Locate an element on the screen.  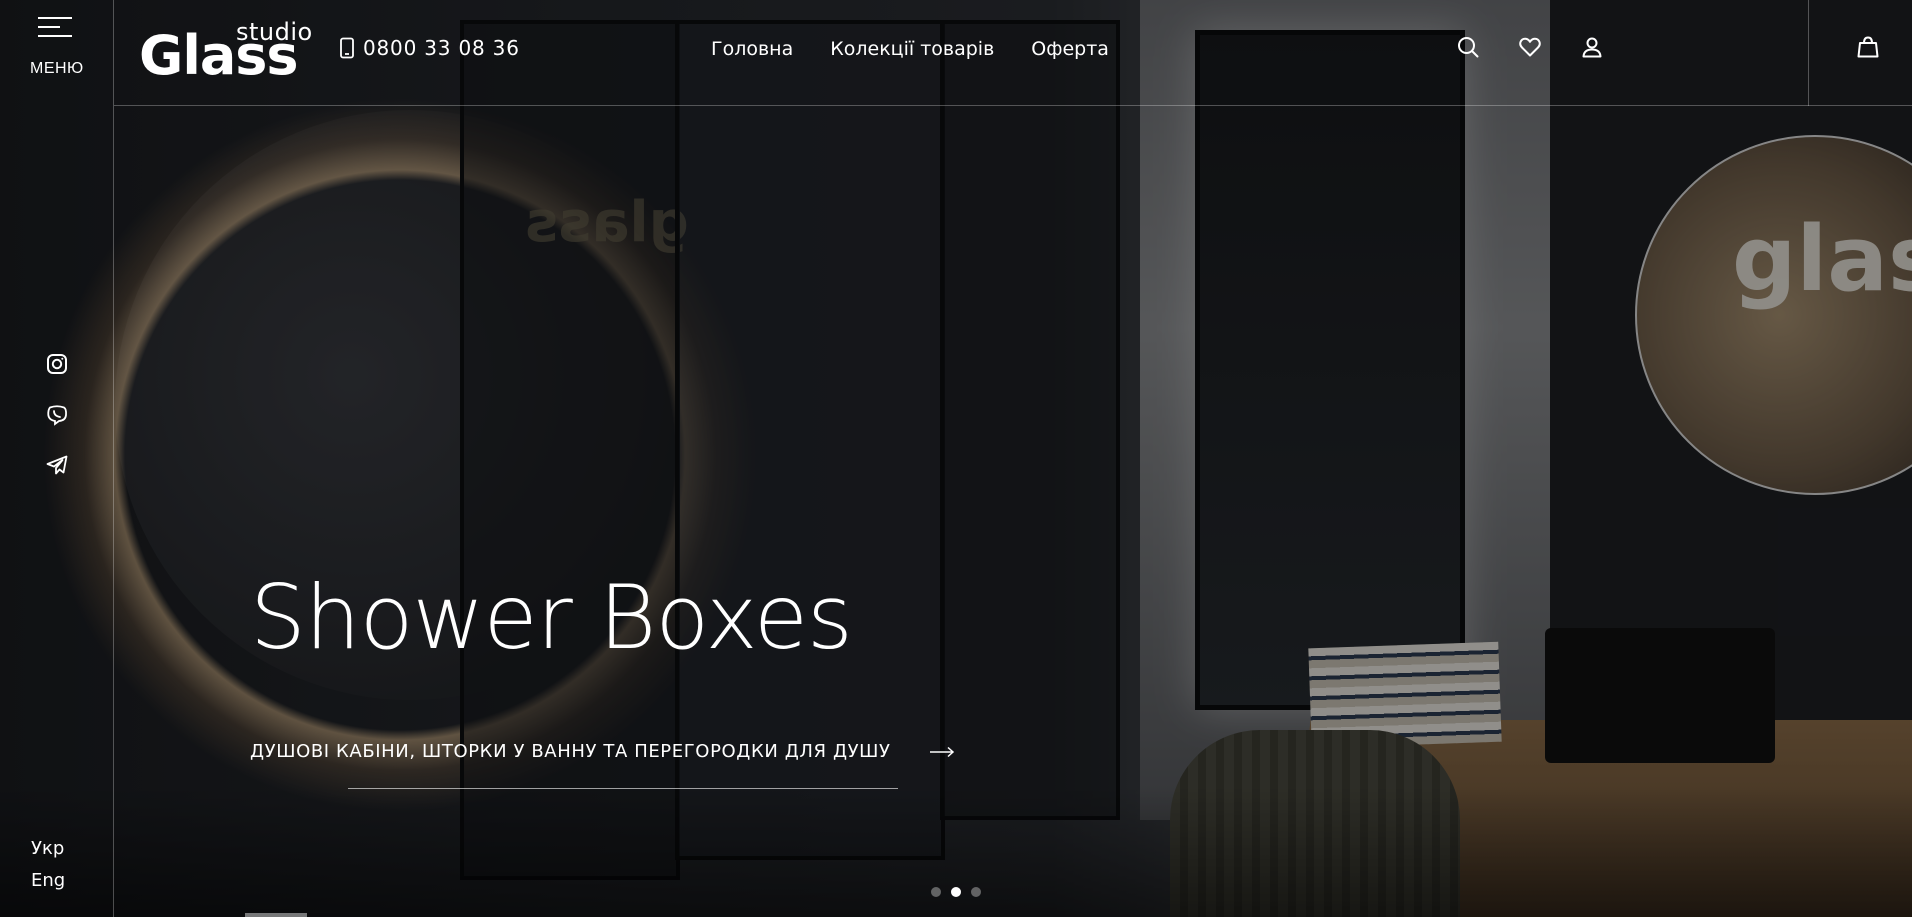
account-button is located at coordinates (1592, 47).